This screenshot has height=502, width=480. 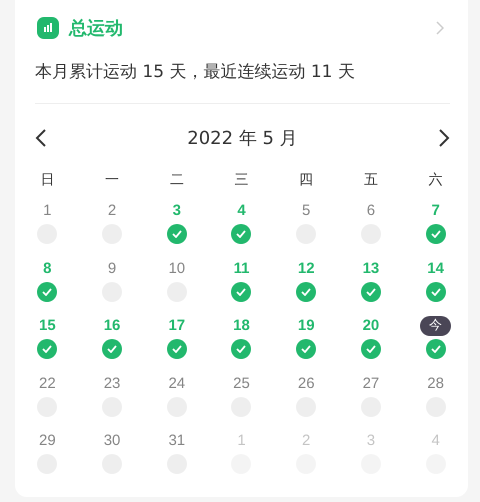 What do you see at coordinates (177, 384) in the screenshot?
I see `day-number: 24` at bounding box center [177, 384].